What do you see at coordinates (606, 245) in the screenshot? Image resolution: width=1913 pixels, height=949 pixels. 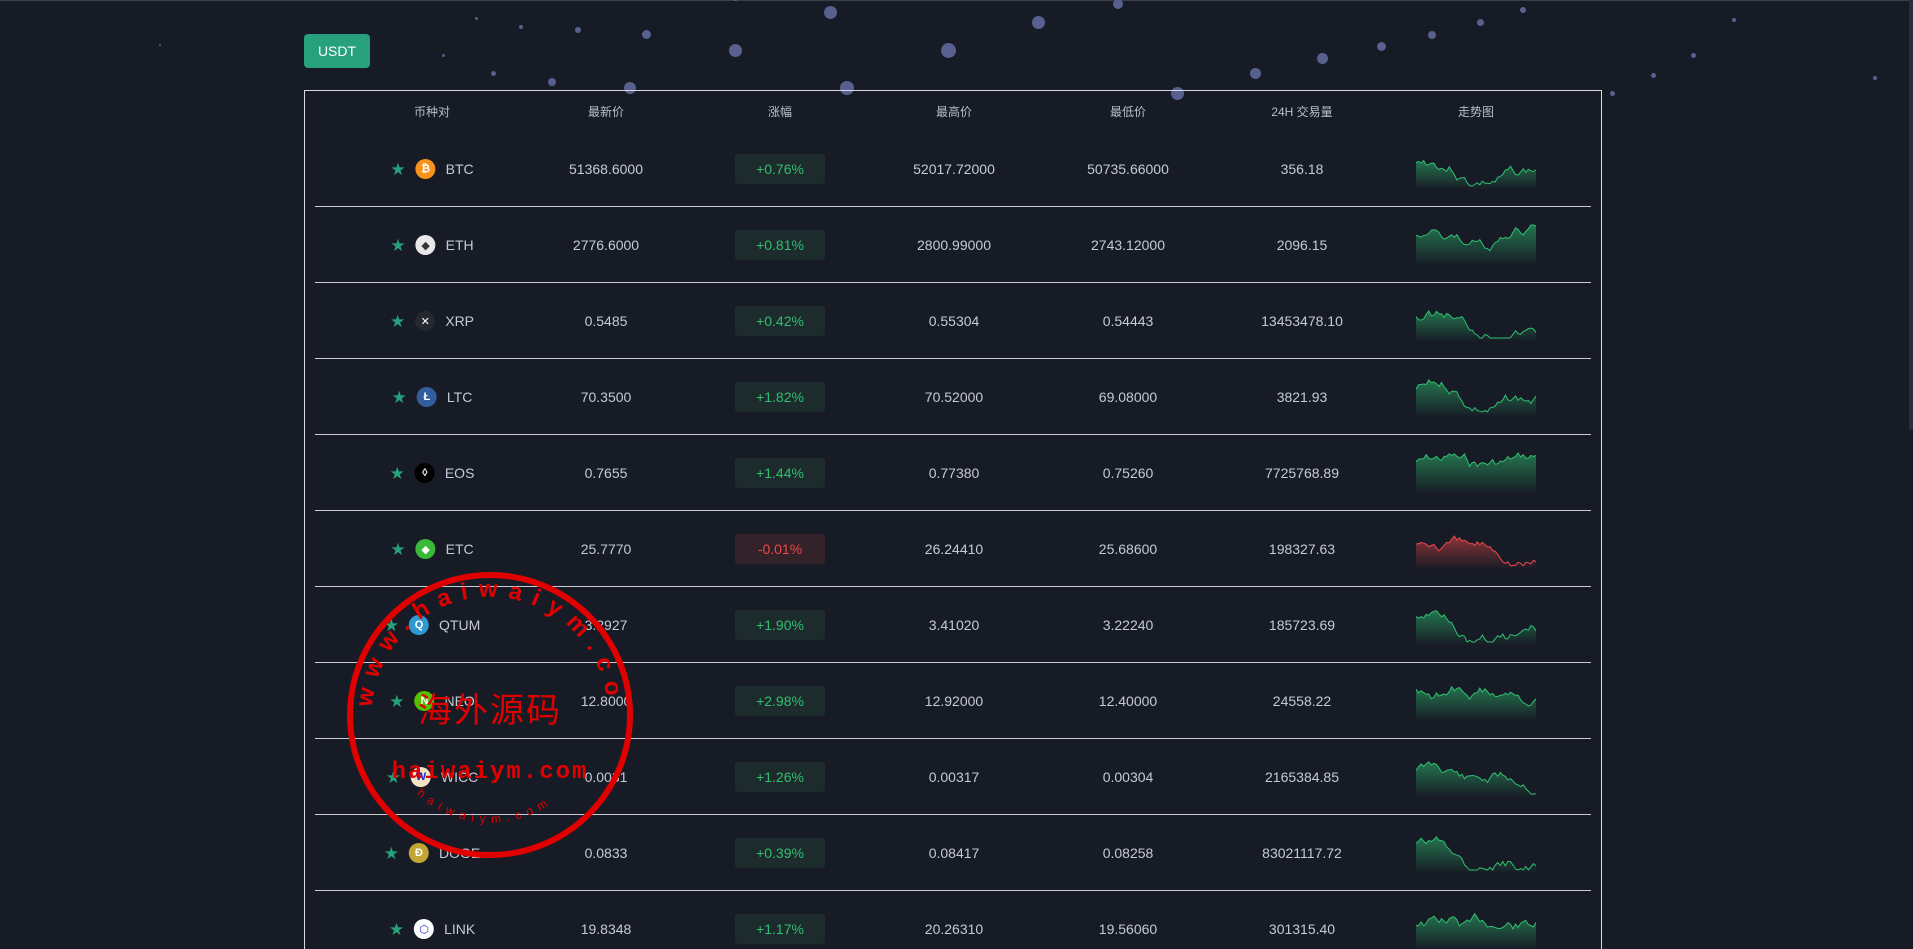 I see `latest-price: 2776.6000` at bounding box center [606, 245].